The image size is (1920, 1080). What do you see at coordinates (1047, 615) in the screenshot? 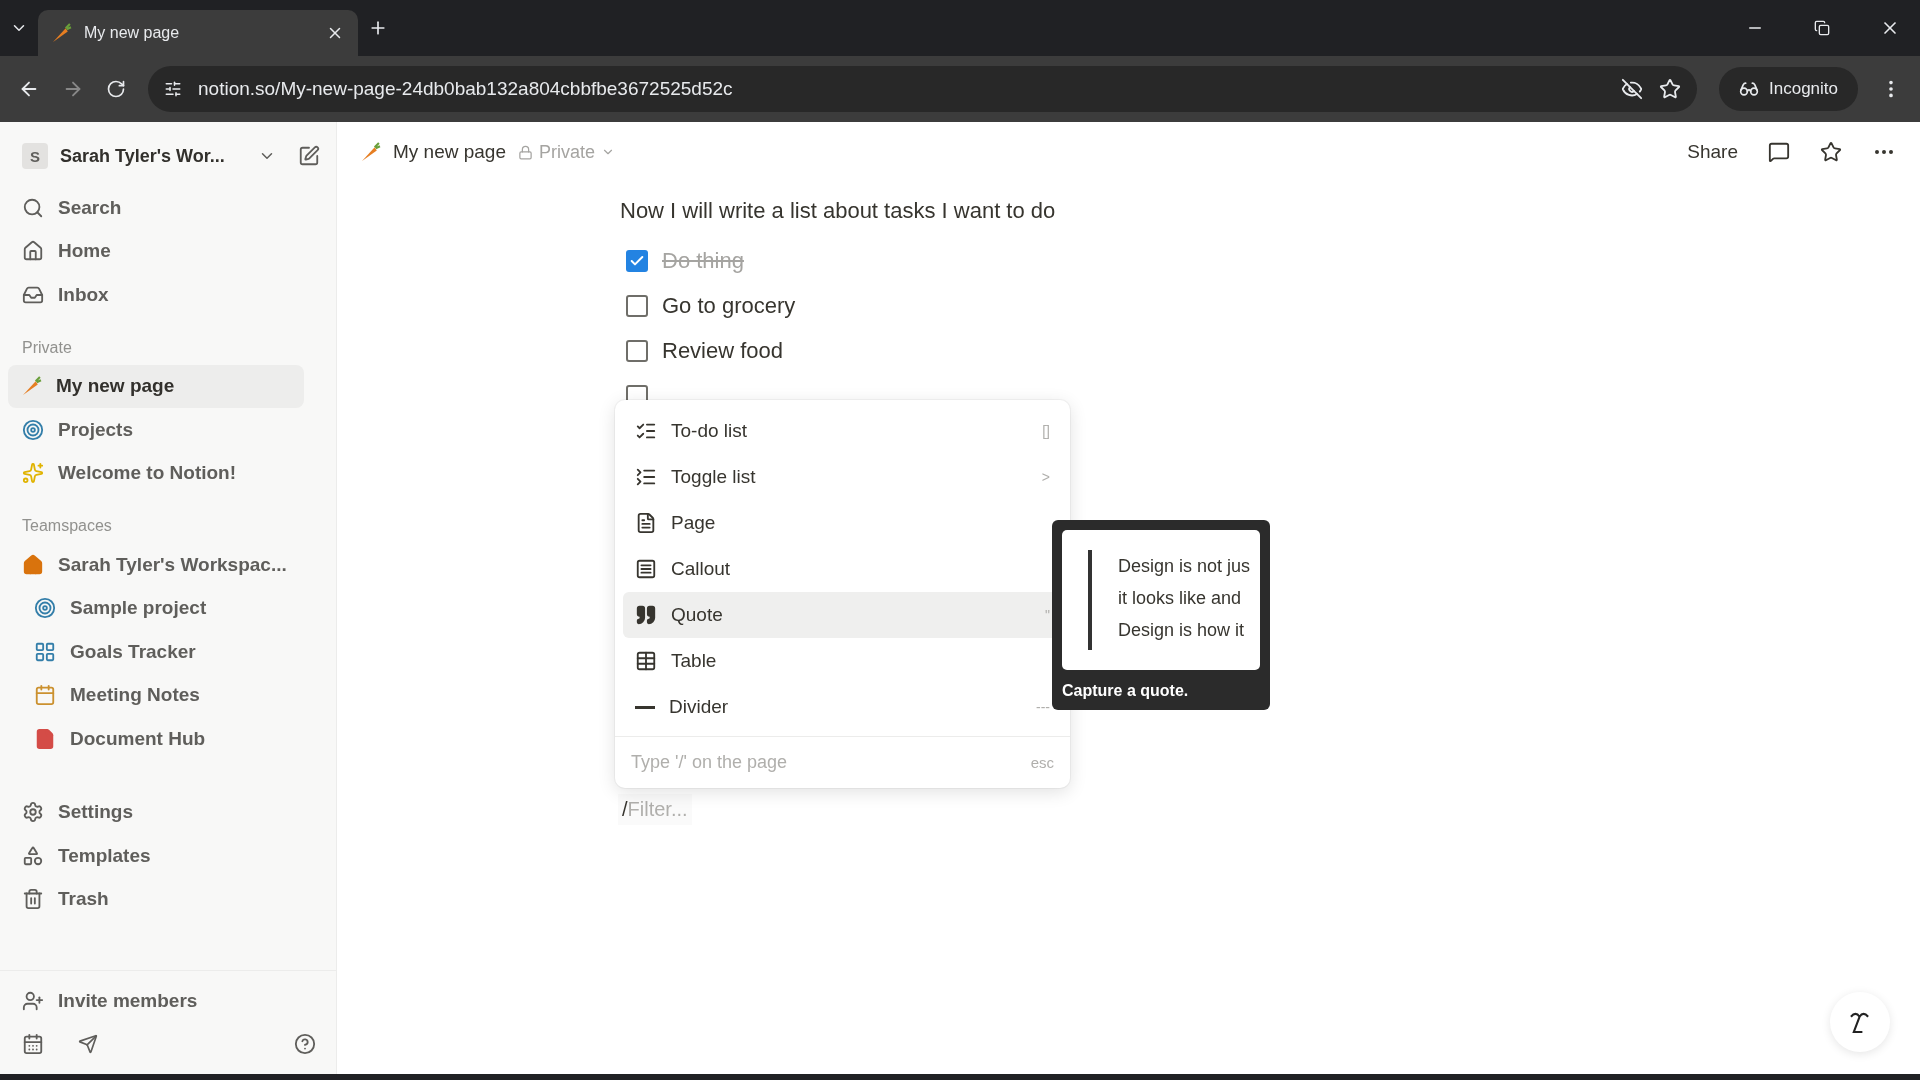
I see `shortcut-hint: "` at bounding box center [1047, 615].